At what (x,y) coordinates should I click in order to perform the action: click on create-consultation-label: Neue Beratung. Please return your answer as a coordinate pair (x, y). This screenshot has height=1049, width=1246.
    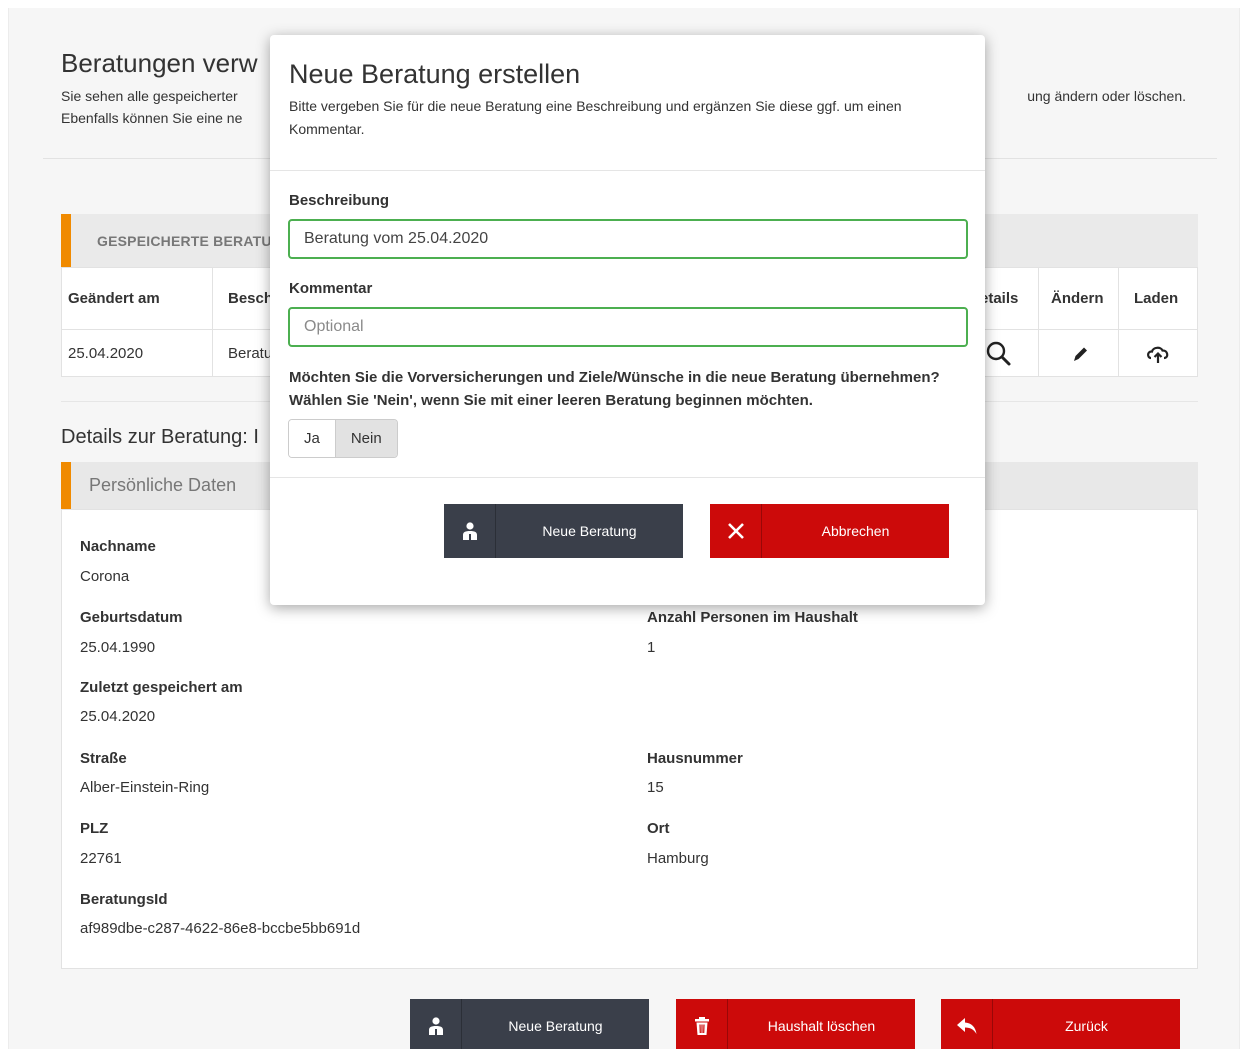
    Looking at the image, I should click on (589, 531).